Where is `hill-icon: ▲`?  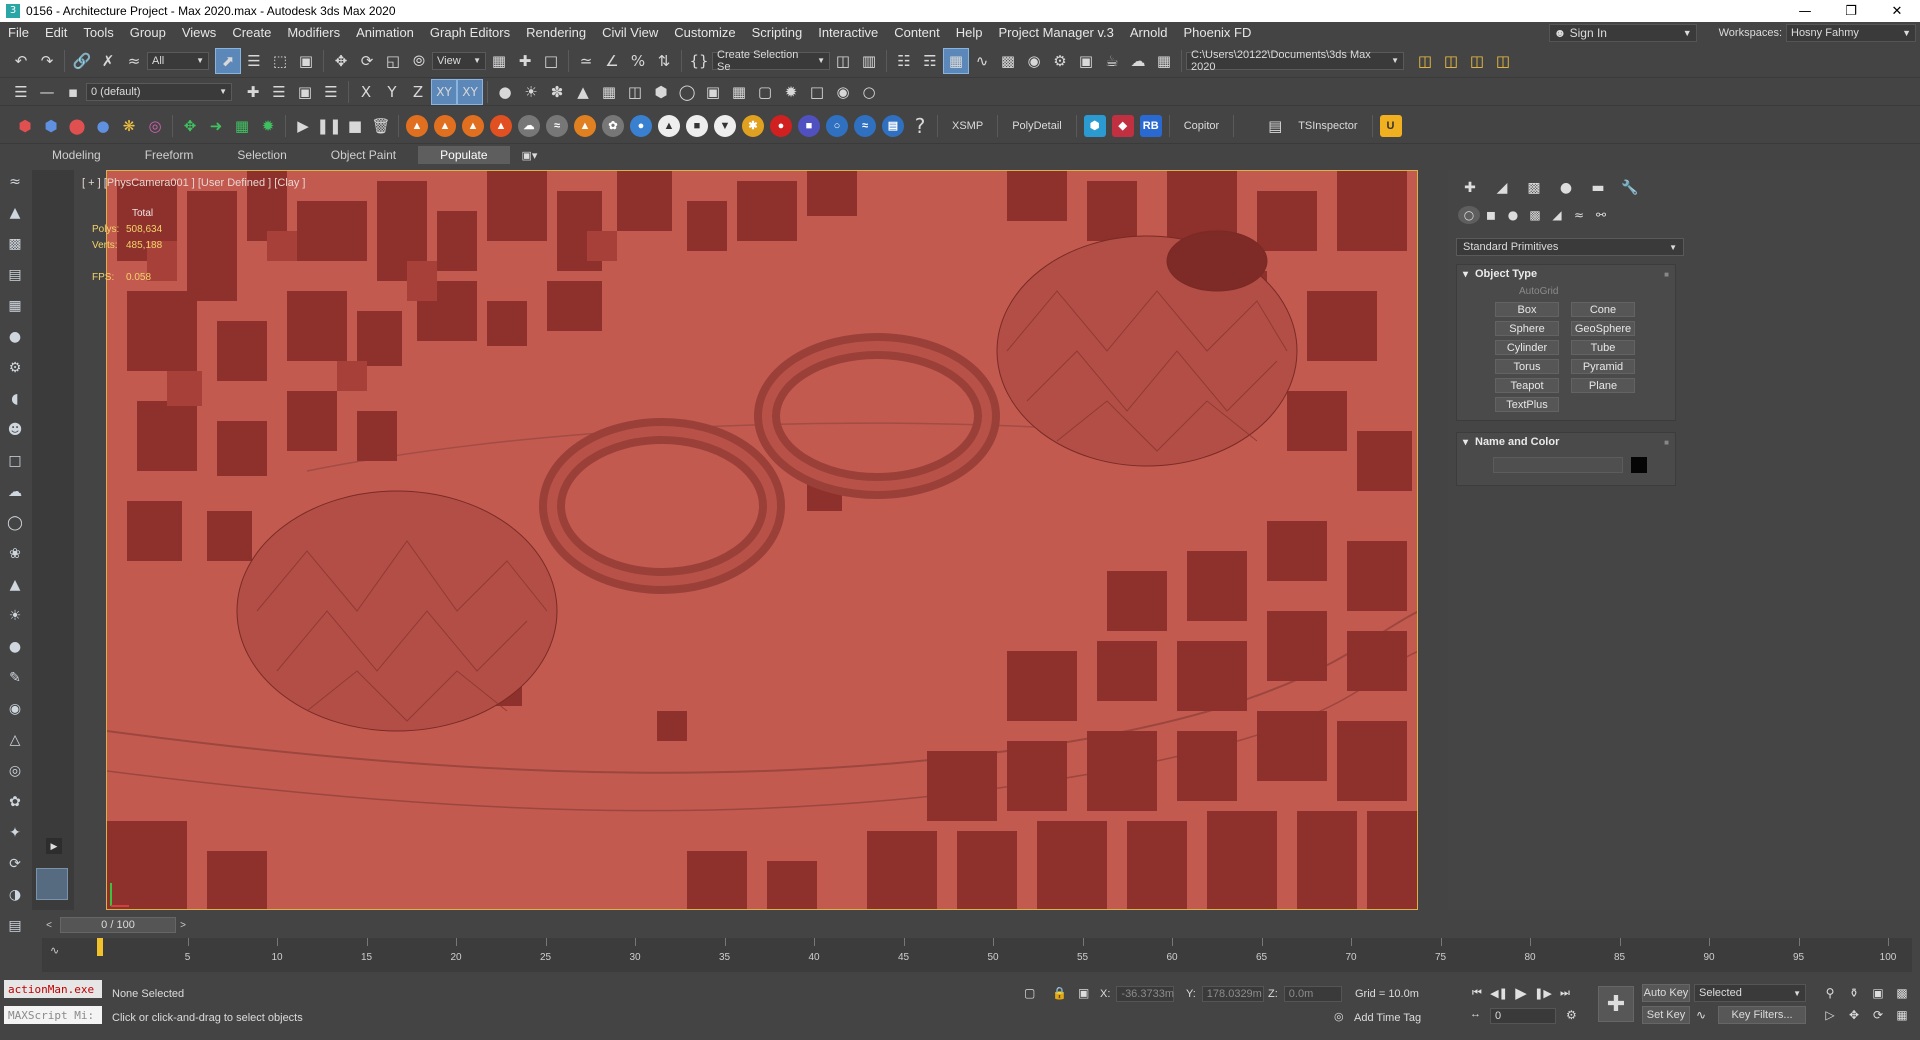 hill-icon: ▲ is located at coordinates (15, 213).